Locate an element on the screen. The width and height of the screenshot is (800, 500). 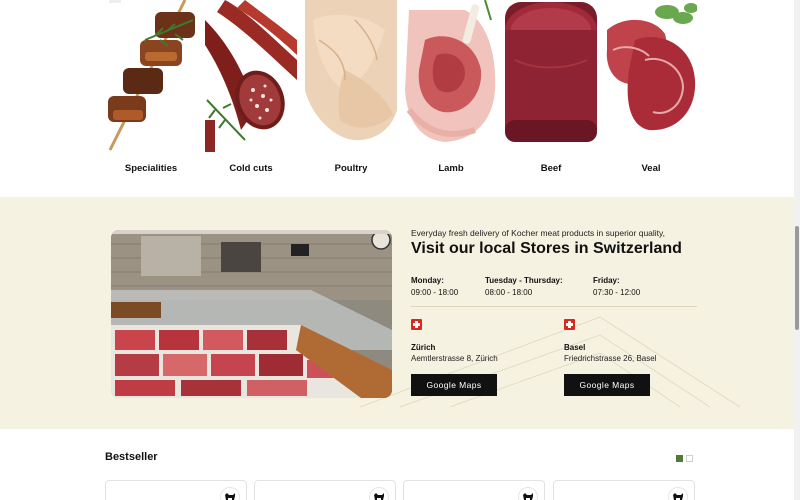
category-veal: Veal is located at coordinates (651, 87).